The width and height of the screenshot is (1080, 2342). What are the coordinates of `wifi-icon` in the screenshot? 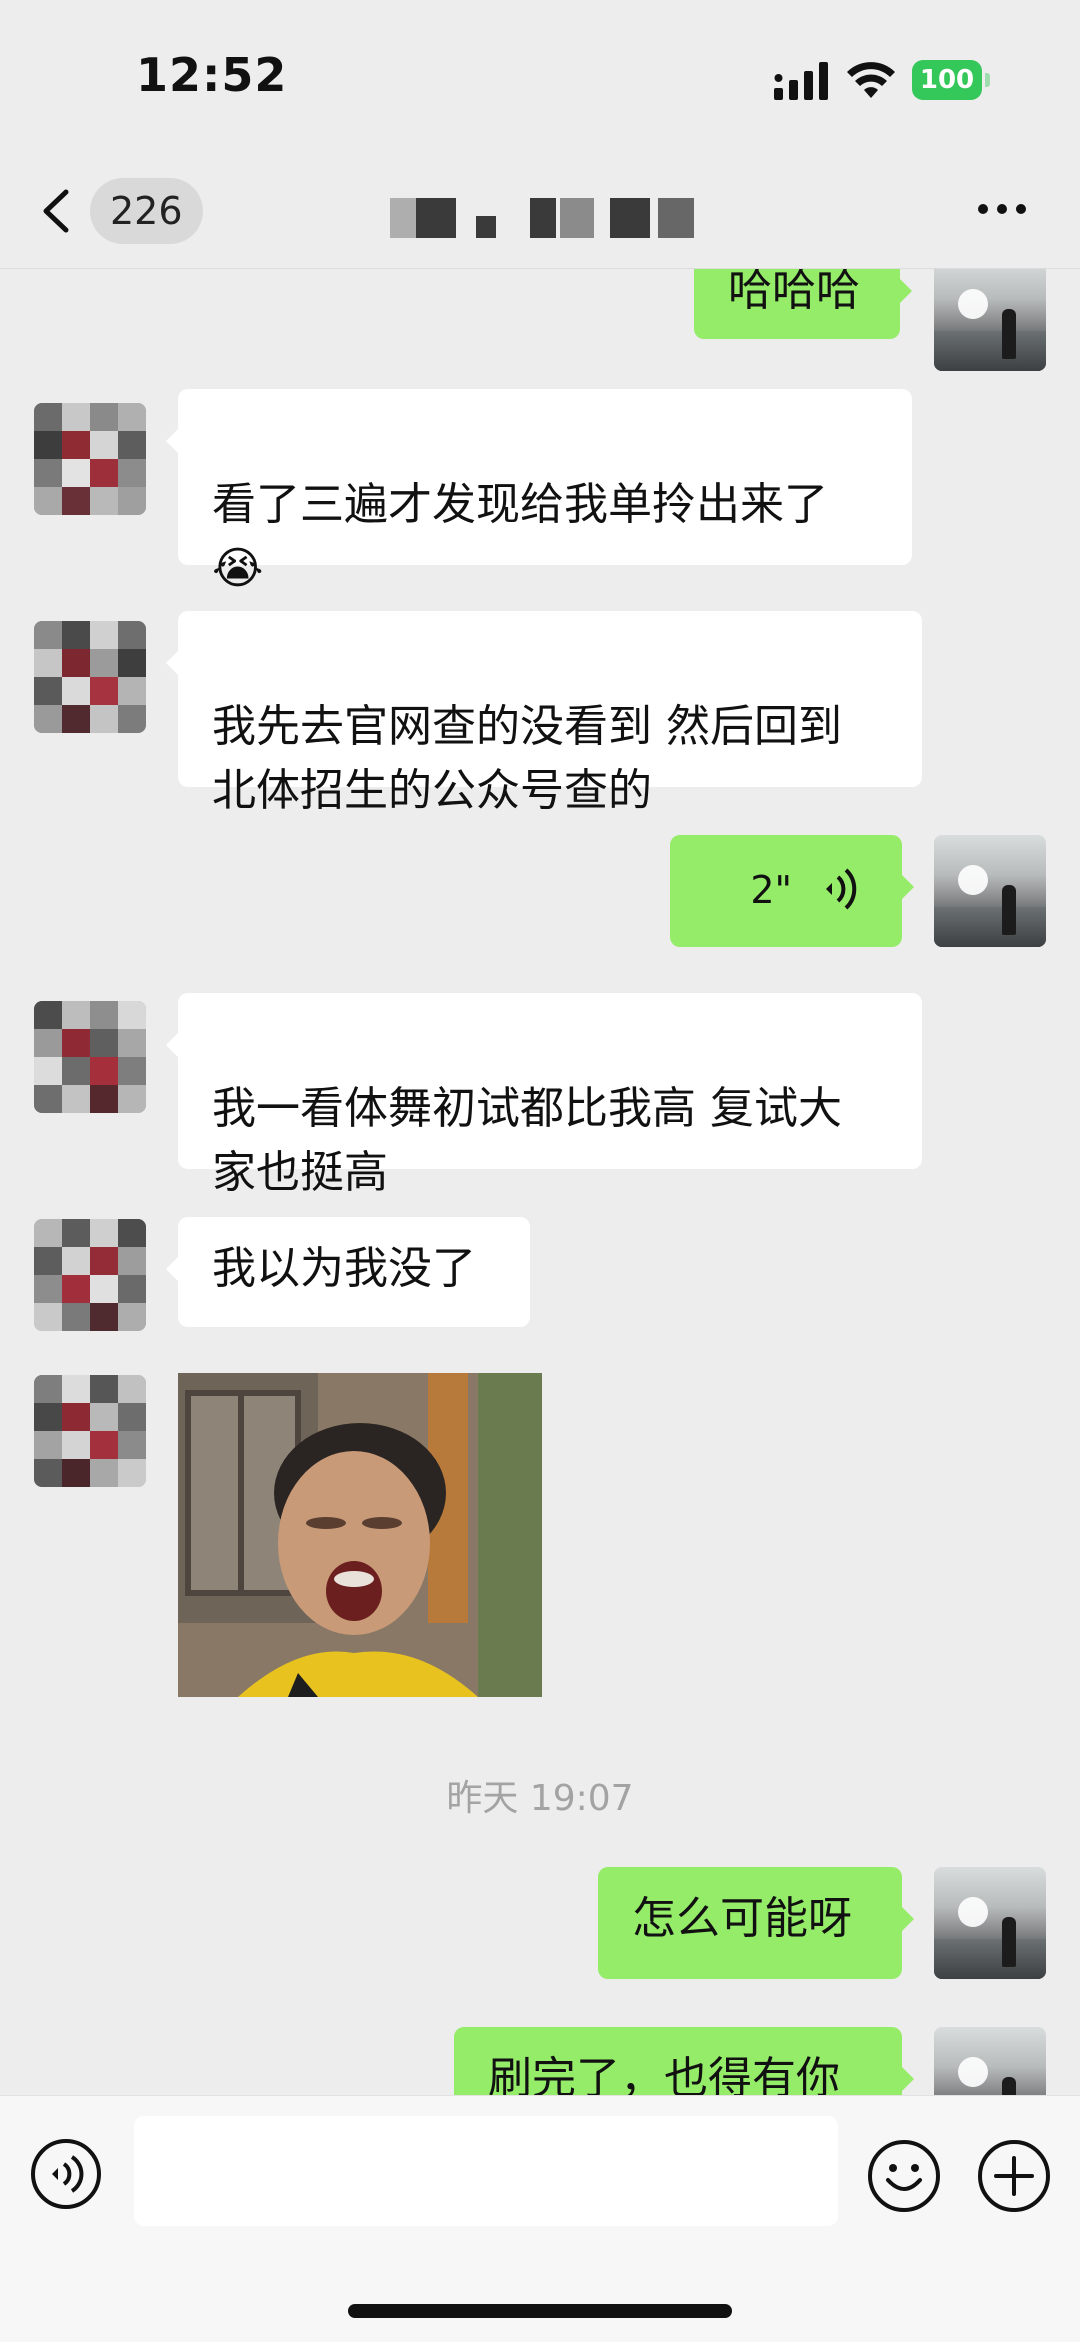 It's located at (871, 80).